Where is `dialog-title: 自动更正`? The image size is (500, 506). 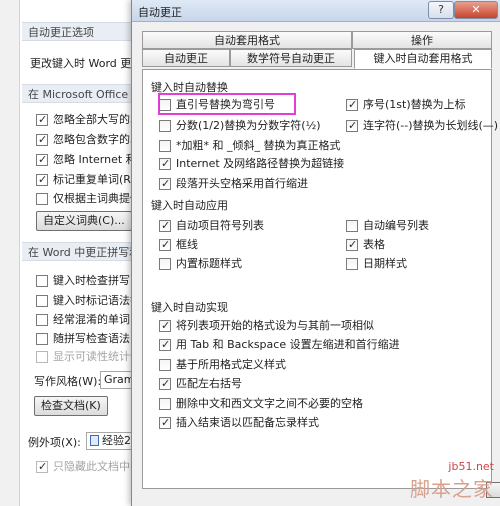
dialog-title: 自动更正 is located at coordinates (160, 12).